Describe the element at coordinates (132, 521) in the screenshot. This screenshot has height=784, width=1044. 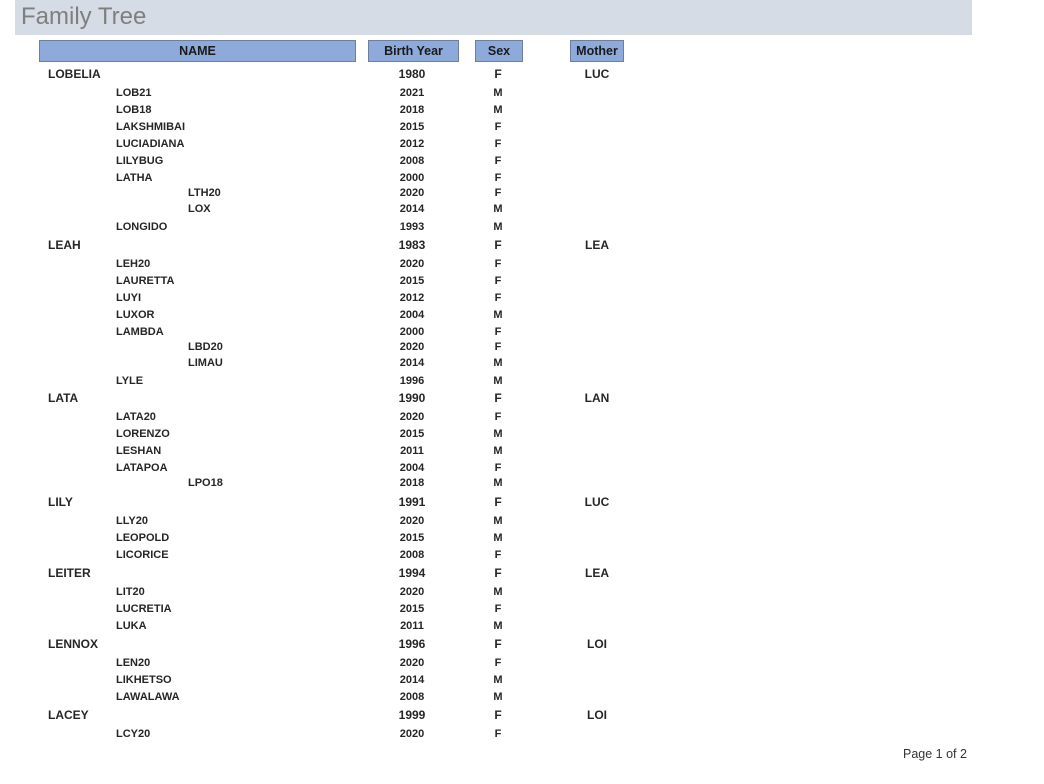
I see `person-name: LLY20` at that location.